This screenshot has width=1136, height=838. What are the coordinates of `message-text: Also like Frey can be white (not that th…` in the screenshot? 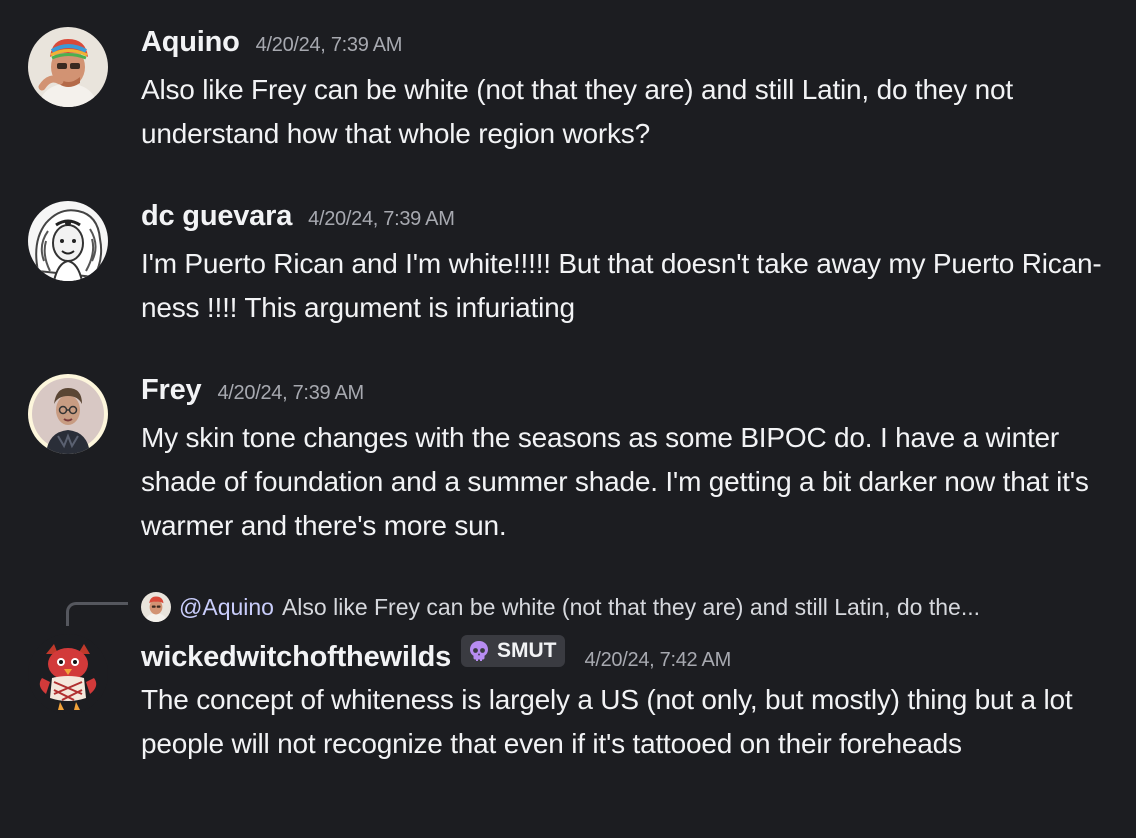 It's located at (577, 111).